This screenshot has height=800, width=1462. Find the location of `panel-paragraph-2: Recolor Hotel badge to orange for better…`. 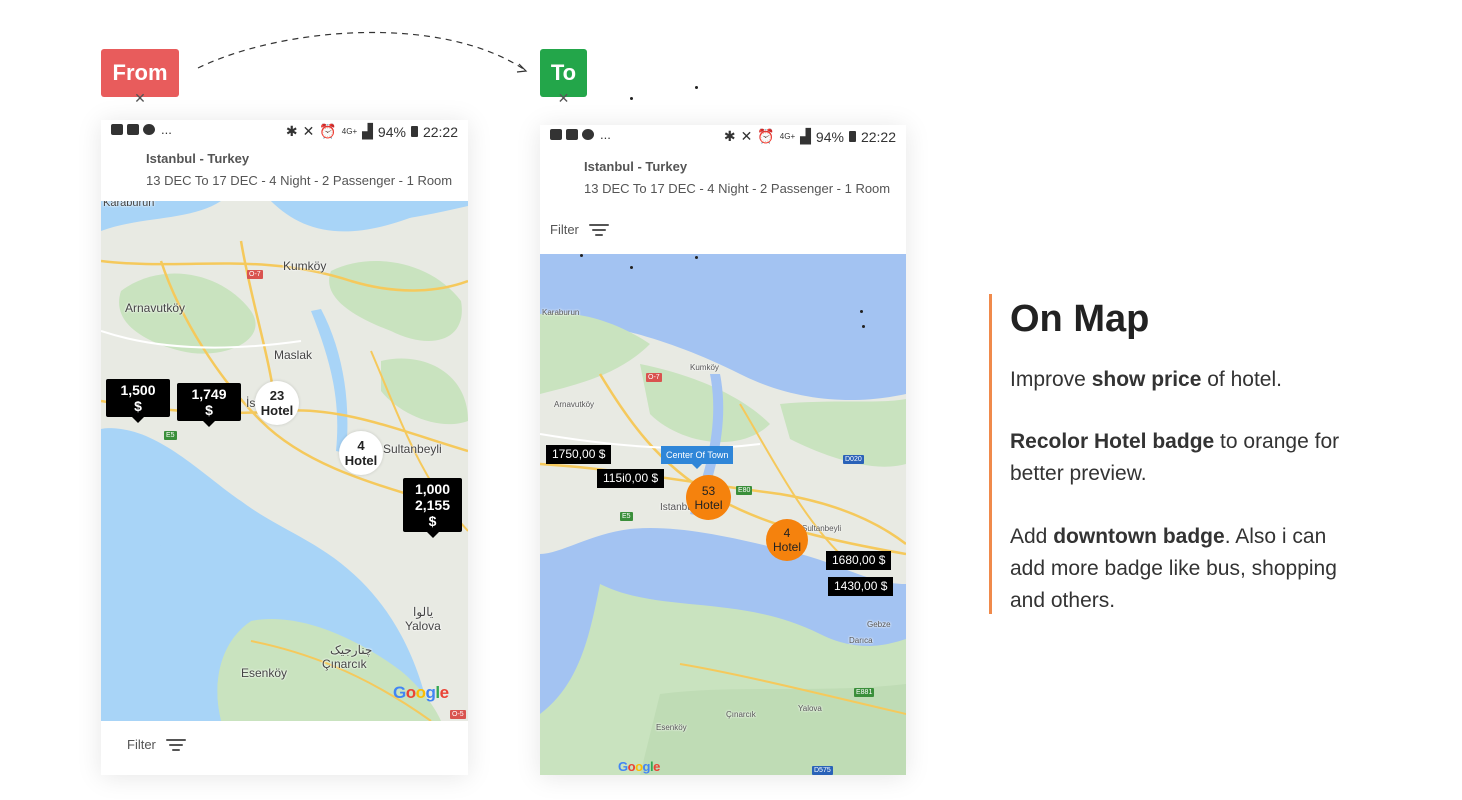

panel-paragraph-2: Recolor Hotel badge to orange for better… is located at coordinates (1180, 458).